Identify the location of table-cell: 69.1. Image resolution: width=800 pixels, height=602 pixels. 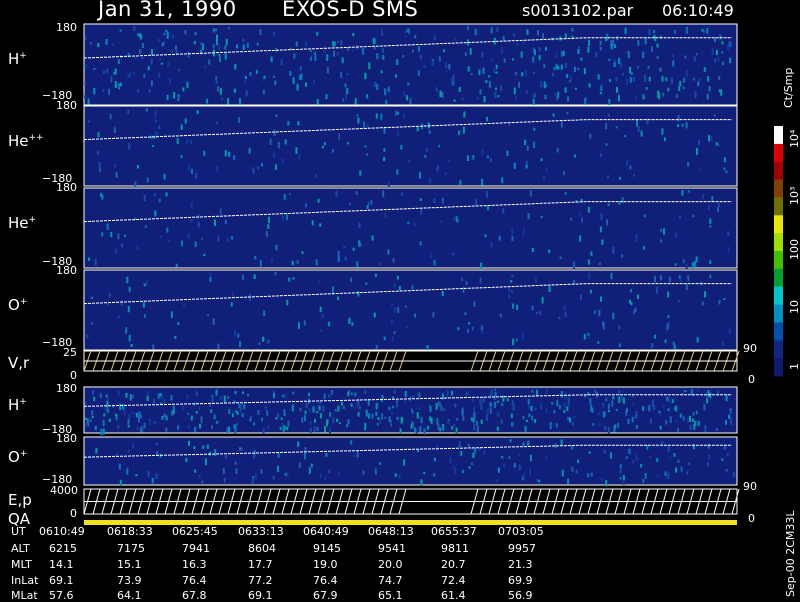
(61, 580).